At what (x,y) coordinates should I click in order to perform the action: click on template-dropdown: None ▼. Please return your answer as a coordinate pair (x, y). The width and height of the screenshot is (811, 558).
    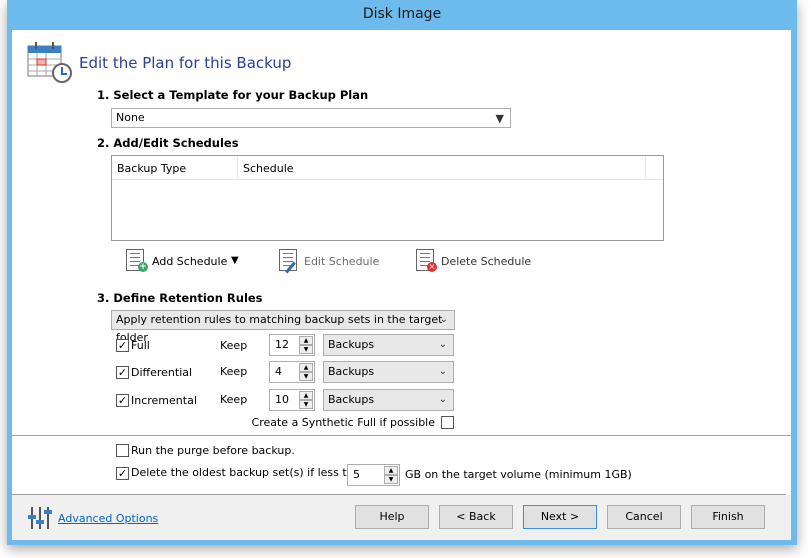
    Looking at the image, I should click on (311, 118).